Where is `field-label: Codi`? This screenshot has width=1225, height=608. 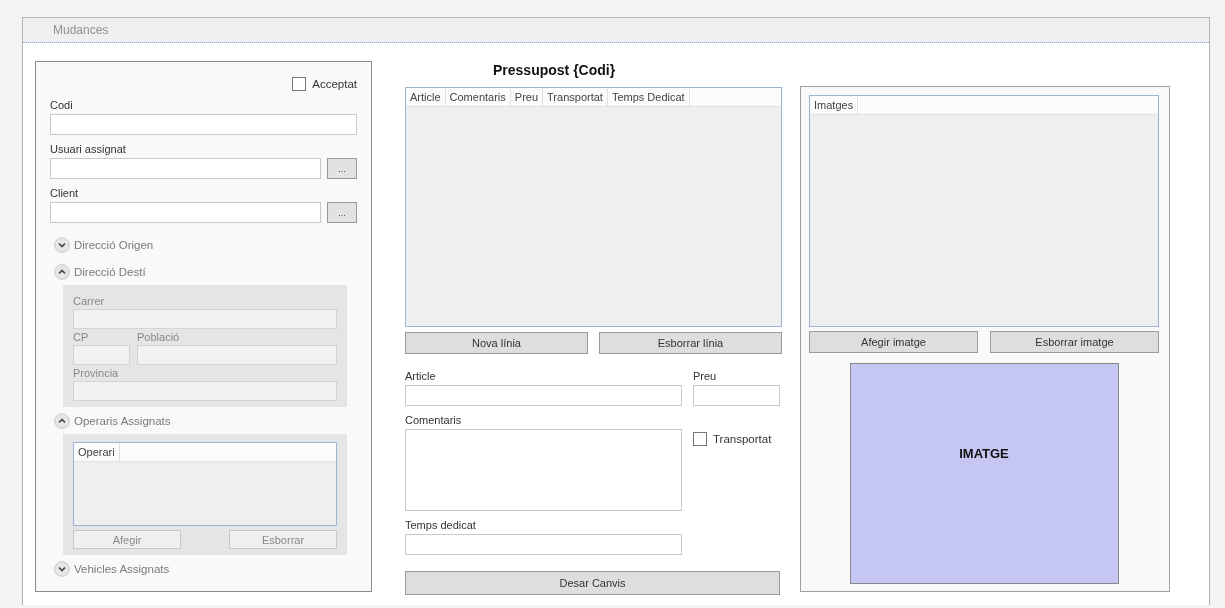 field-label: Codi is located at coordinates (62, 105).